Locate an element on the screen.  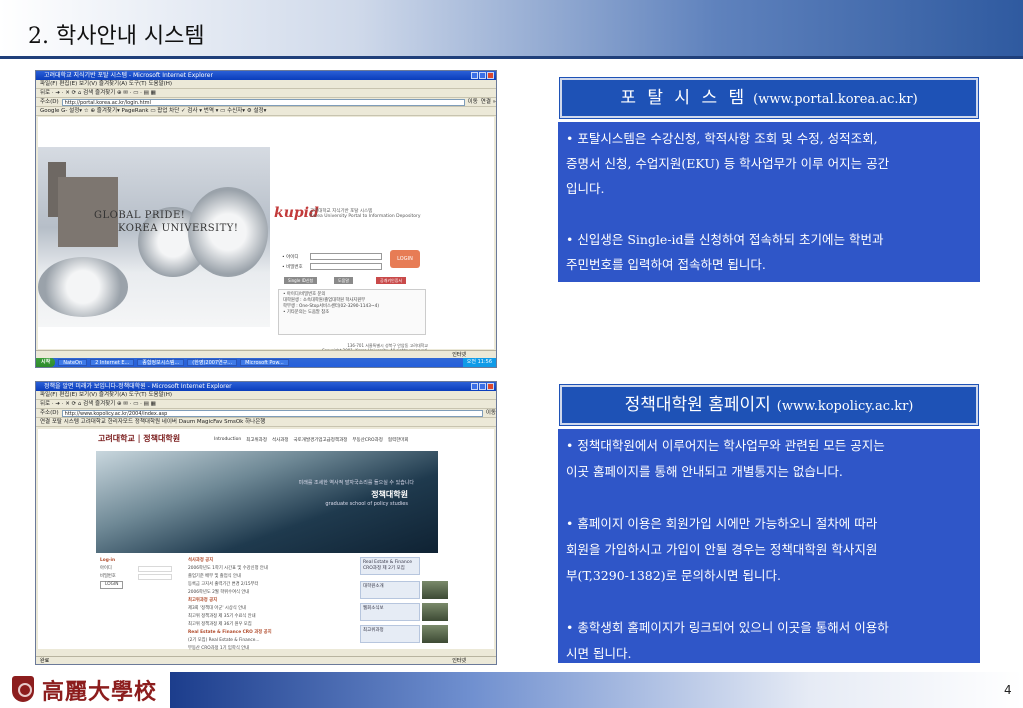
policy-panel-line is located at coordinates (769, 602).